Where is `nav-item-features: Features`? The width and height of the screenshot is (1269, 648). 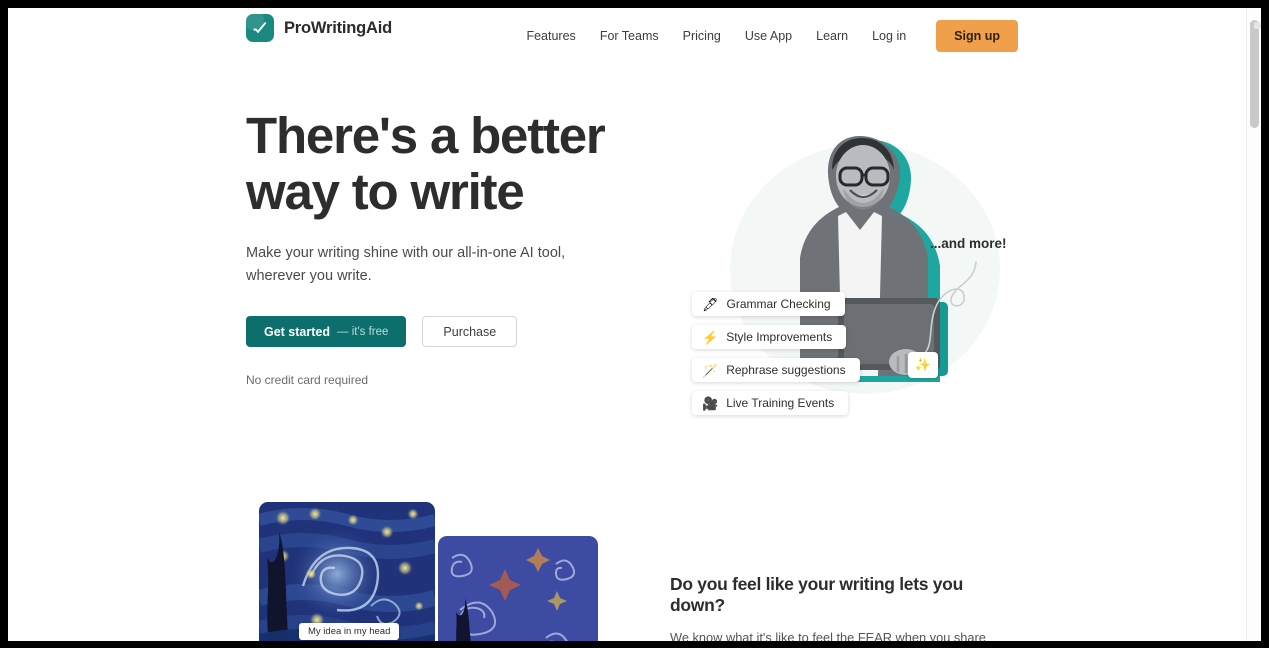 nav-item-features: Features is located at coordinates (550, 36).